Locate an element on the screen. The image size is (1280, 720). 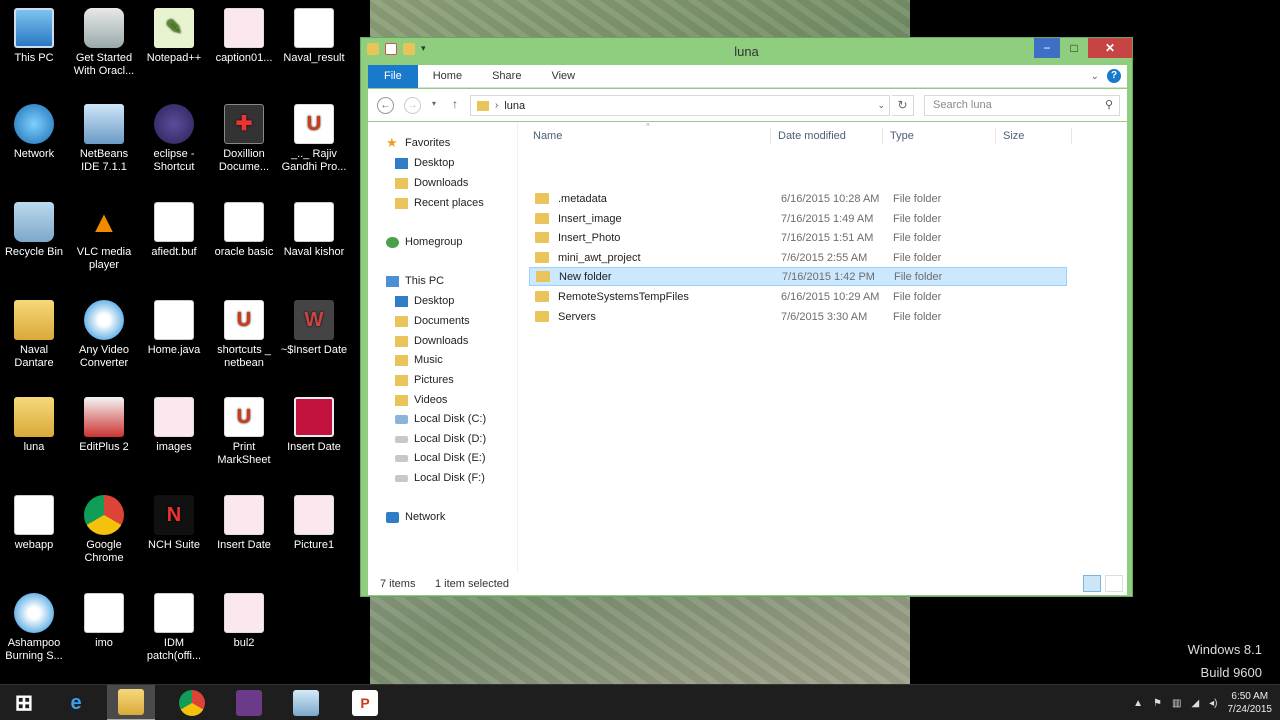
desktop-icon-this-pc: This PC is located at coordinates (34, 36).